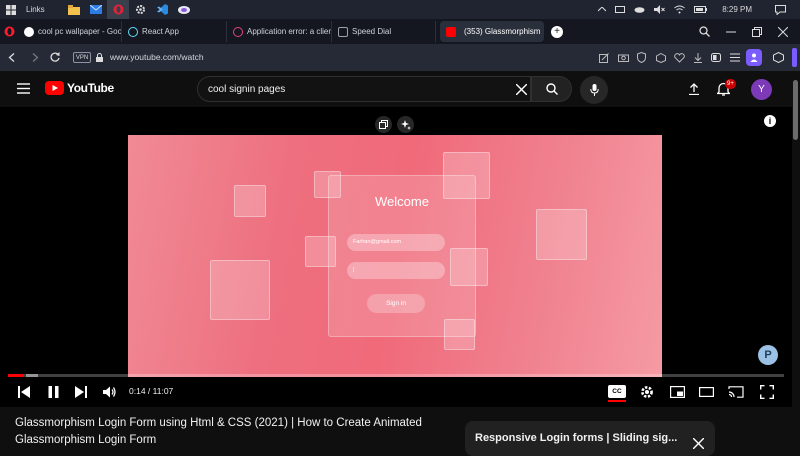 This screenshot has height=456, width=800. What do you see at coordinates (74, 9) in the screenshot?
I see `file-explorer-icon` at bounding box center [74, 9].